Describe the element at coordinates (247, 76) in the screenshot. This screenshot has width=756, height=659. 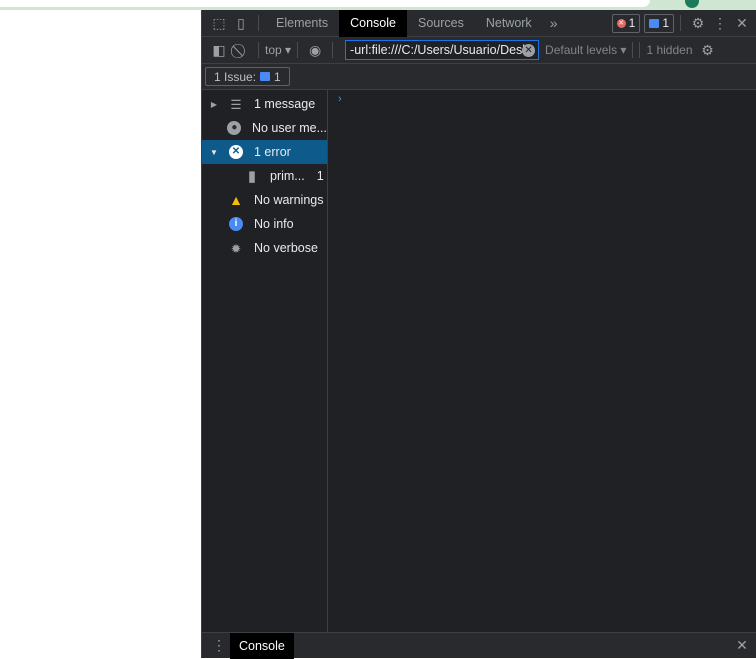
I see `issues-button: 1 Issue: 1` at that location.